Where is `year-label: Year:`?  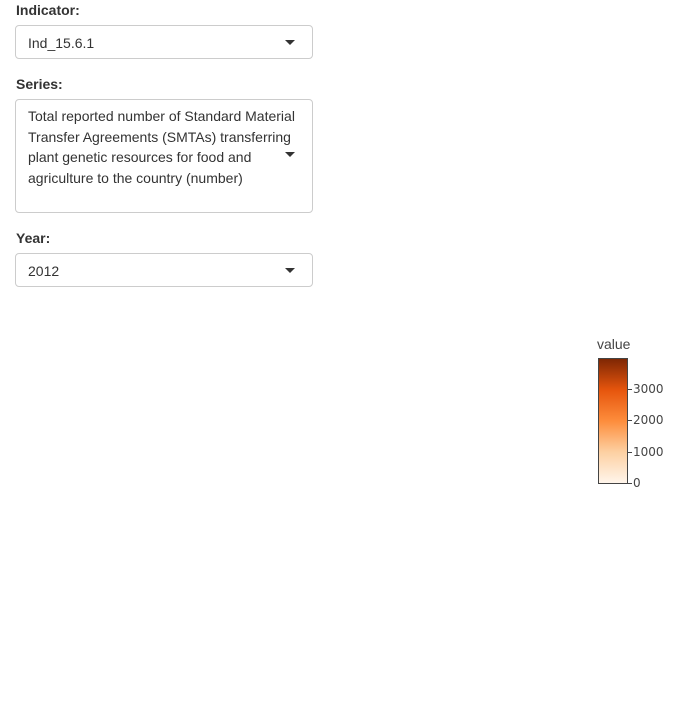
year-label: Year: is located at coordinates (33, 238).